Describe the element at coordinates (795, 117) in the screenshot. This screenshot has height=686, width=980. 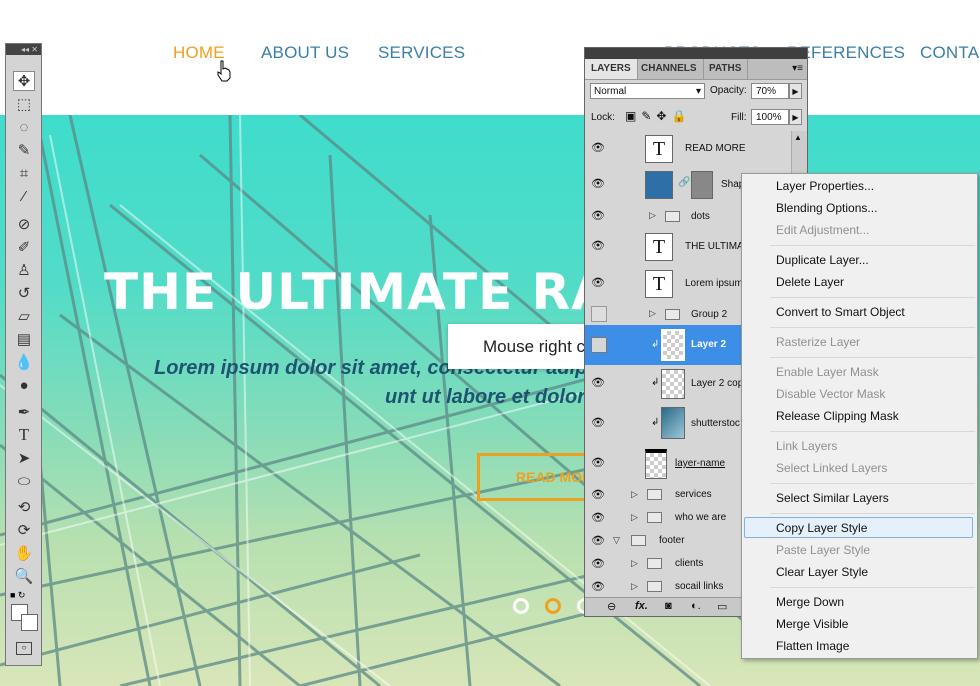
I see `fill-slider-button: ▶` at that location.